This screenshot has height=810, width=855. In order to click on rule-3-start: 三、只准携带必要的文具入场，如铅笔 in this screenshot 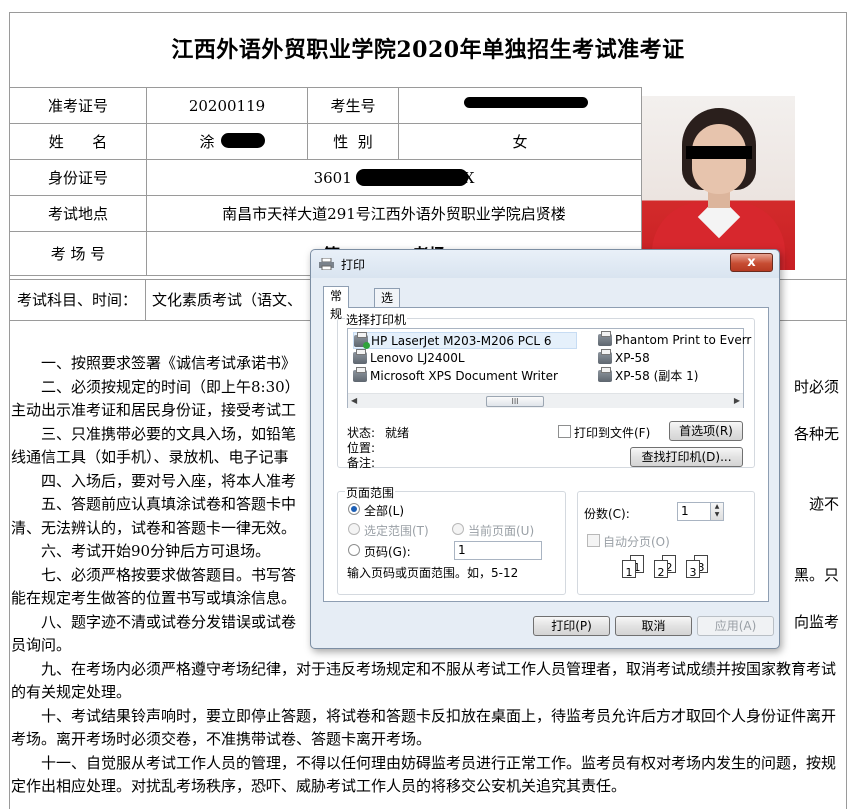, I will do `click(169, 433)`.